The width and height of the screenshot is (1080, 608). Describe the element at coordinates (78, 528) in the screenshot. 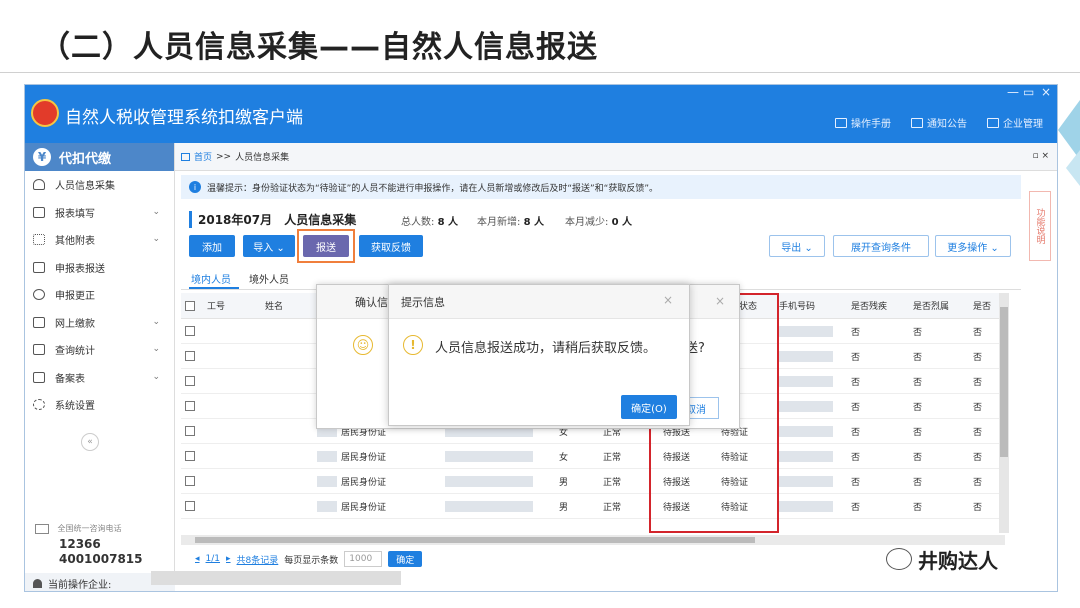

I see `phone-label: 全国统一咨询电话` at that location.